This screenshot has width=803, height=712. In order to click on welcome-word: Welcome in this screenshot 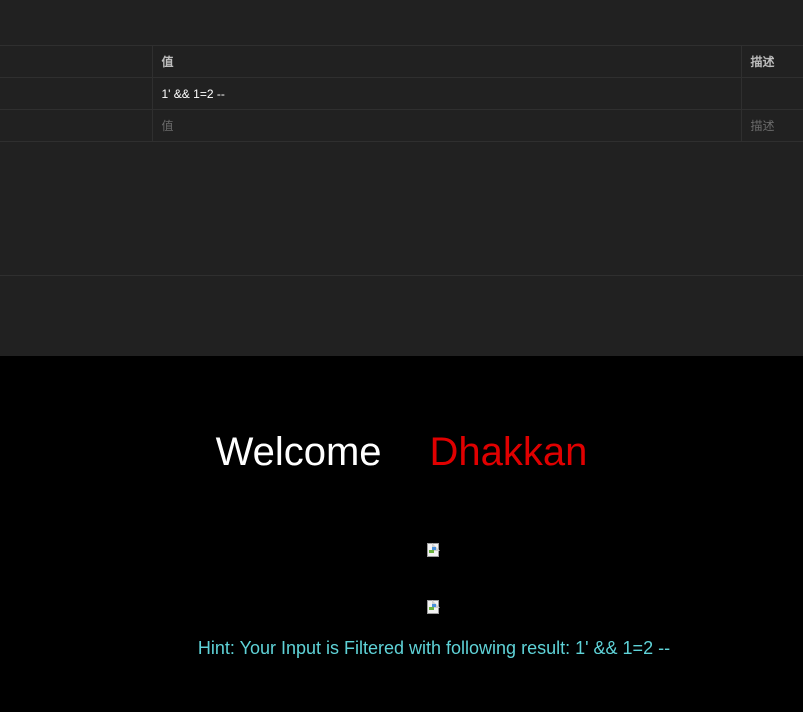, I will do `click(298, 452)`.